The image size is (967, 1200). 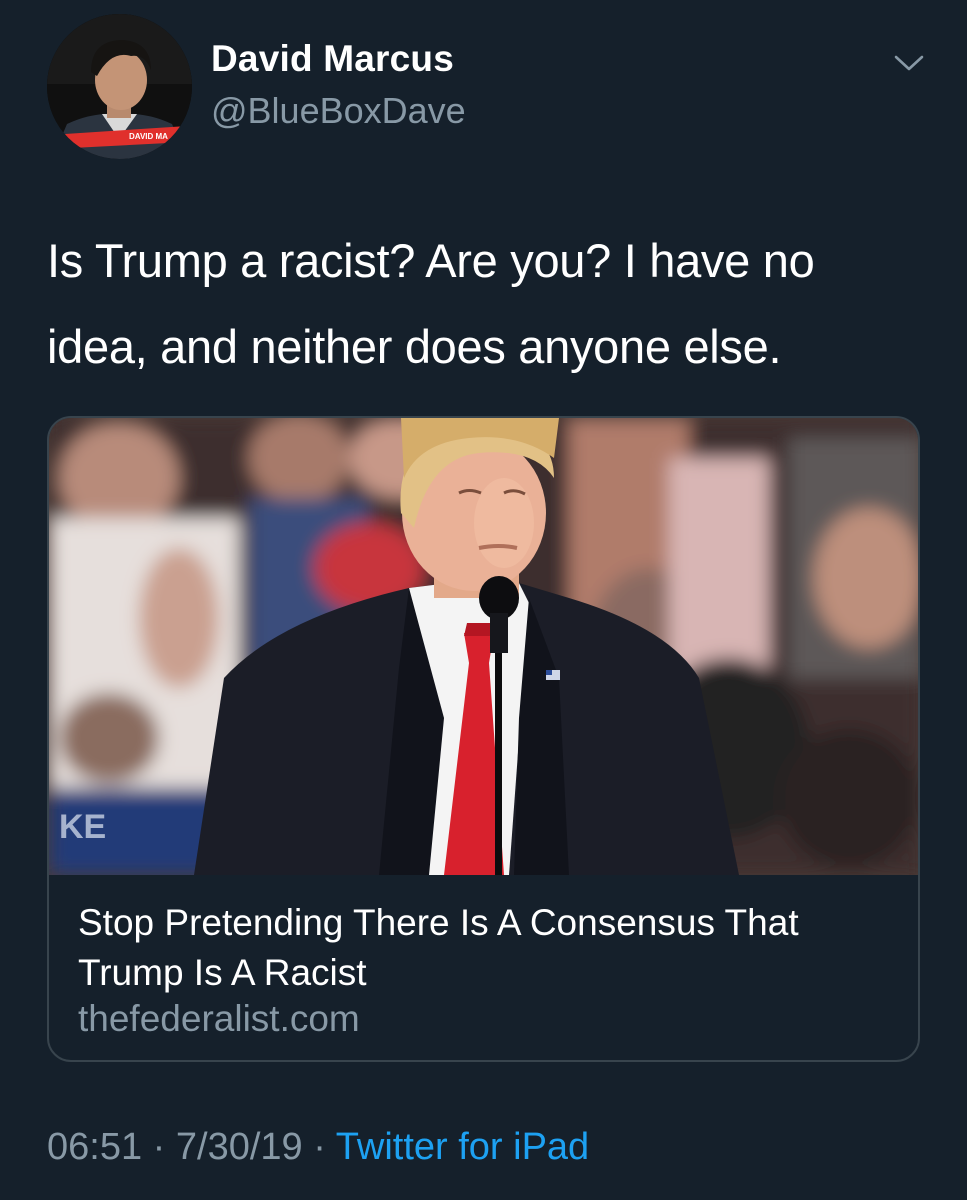 I want to click on author-display-name: David Marcus, so click(x=332, y=59).